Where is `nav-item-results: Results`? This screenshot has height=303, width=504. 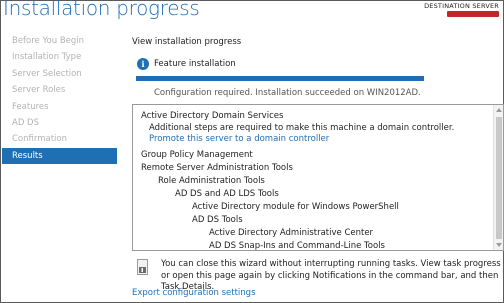
nav-item-results: Results is located at coordinates (59, 156).